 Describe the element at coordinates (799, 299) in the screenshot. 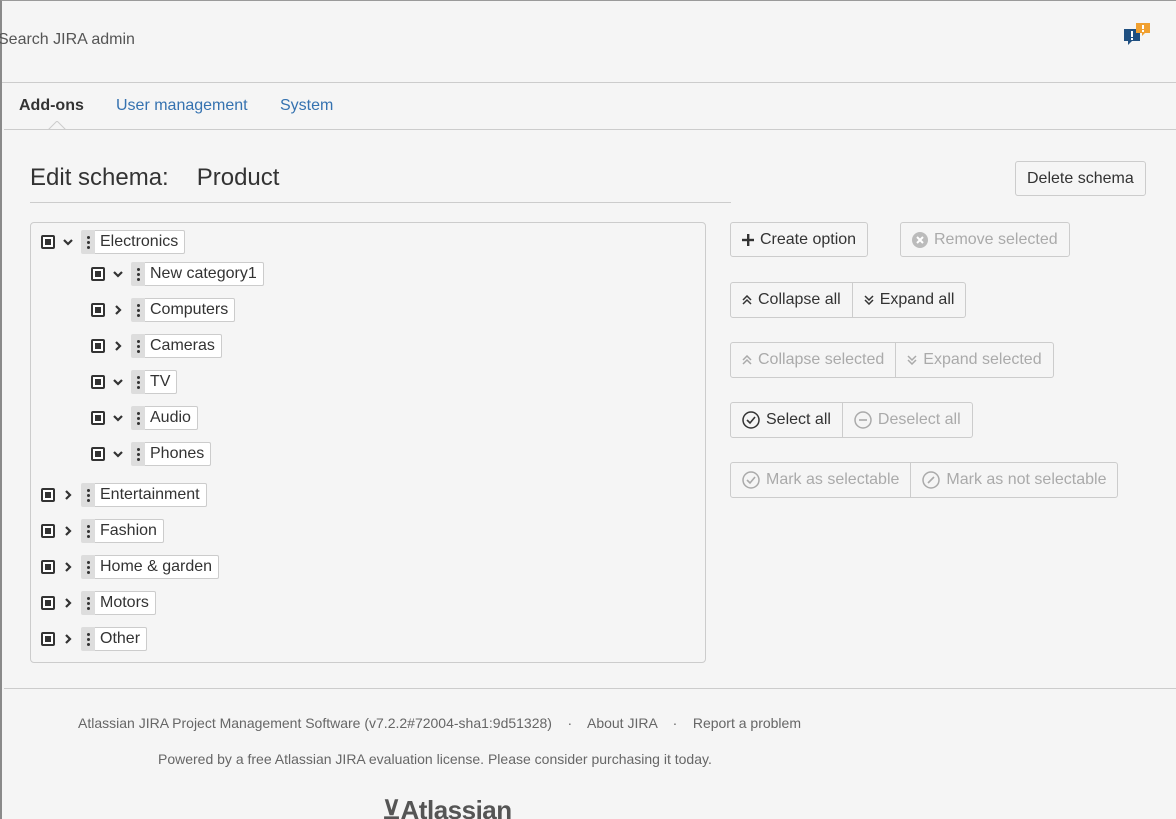

I see `collapse-all-label: Collapse all` at that location.